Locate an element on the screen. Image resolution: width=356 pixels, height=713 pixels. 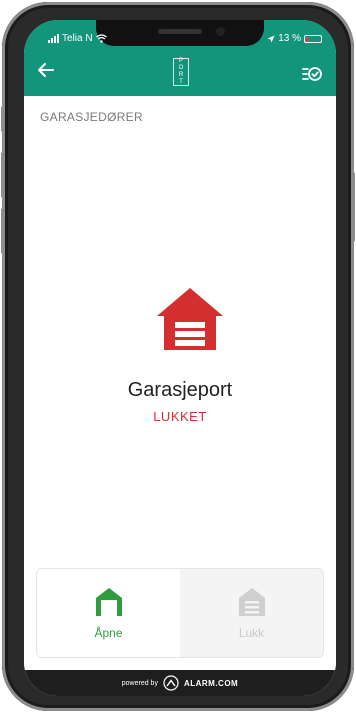
list-check-icon is located at coordinates (312, 74).